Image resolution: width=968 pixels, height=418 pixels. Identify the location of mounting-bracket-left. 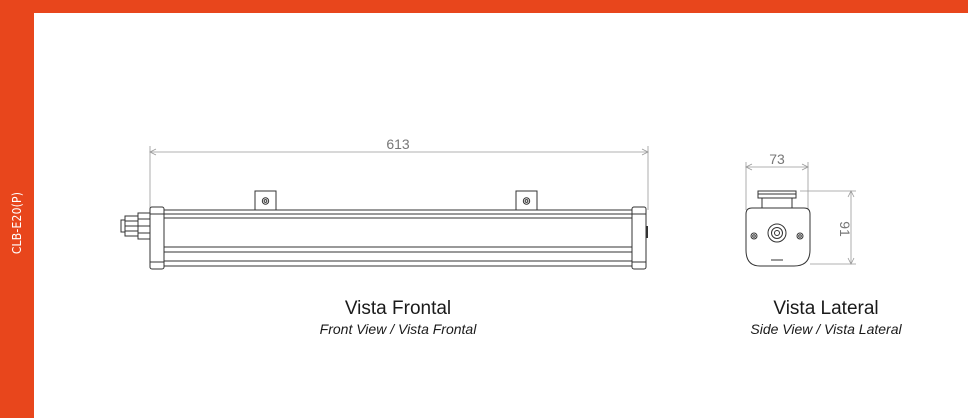
(265, 200).